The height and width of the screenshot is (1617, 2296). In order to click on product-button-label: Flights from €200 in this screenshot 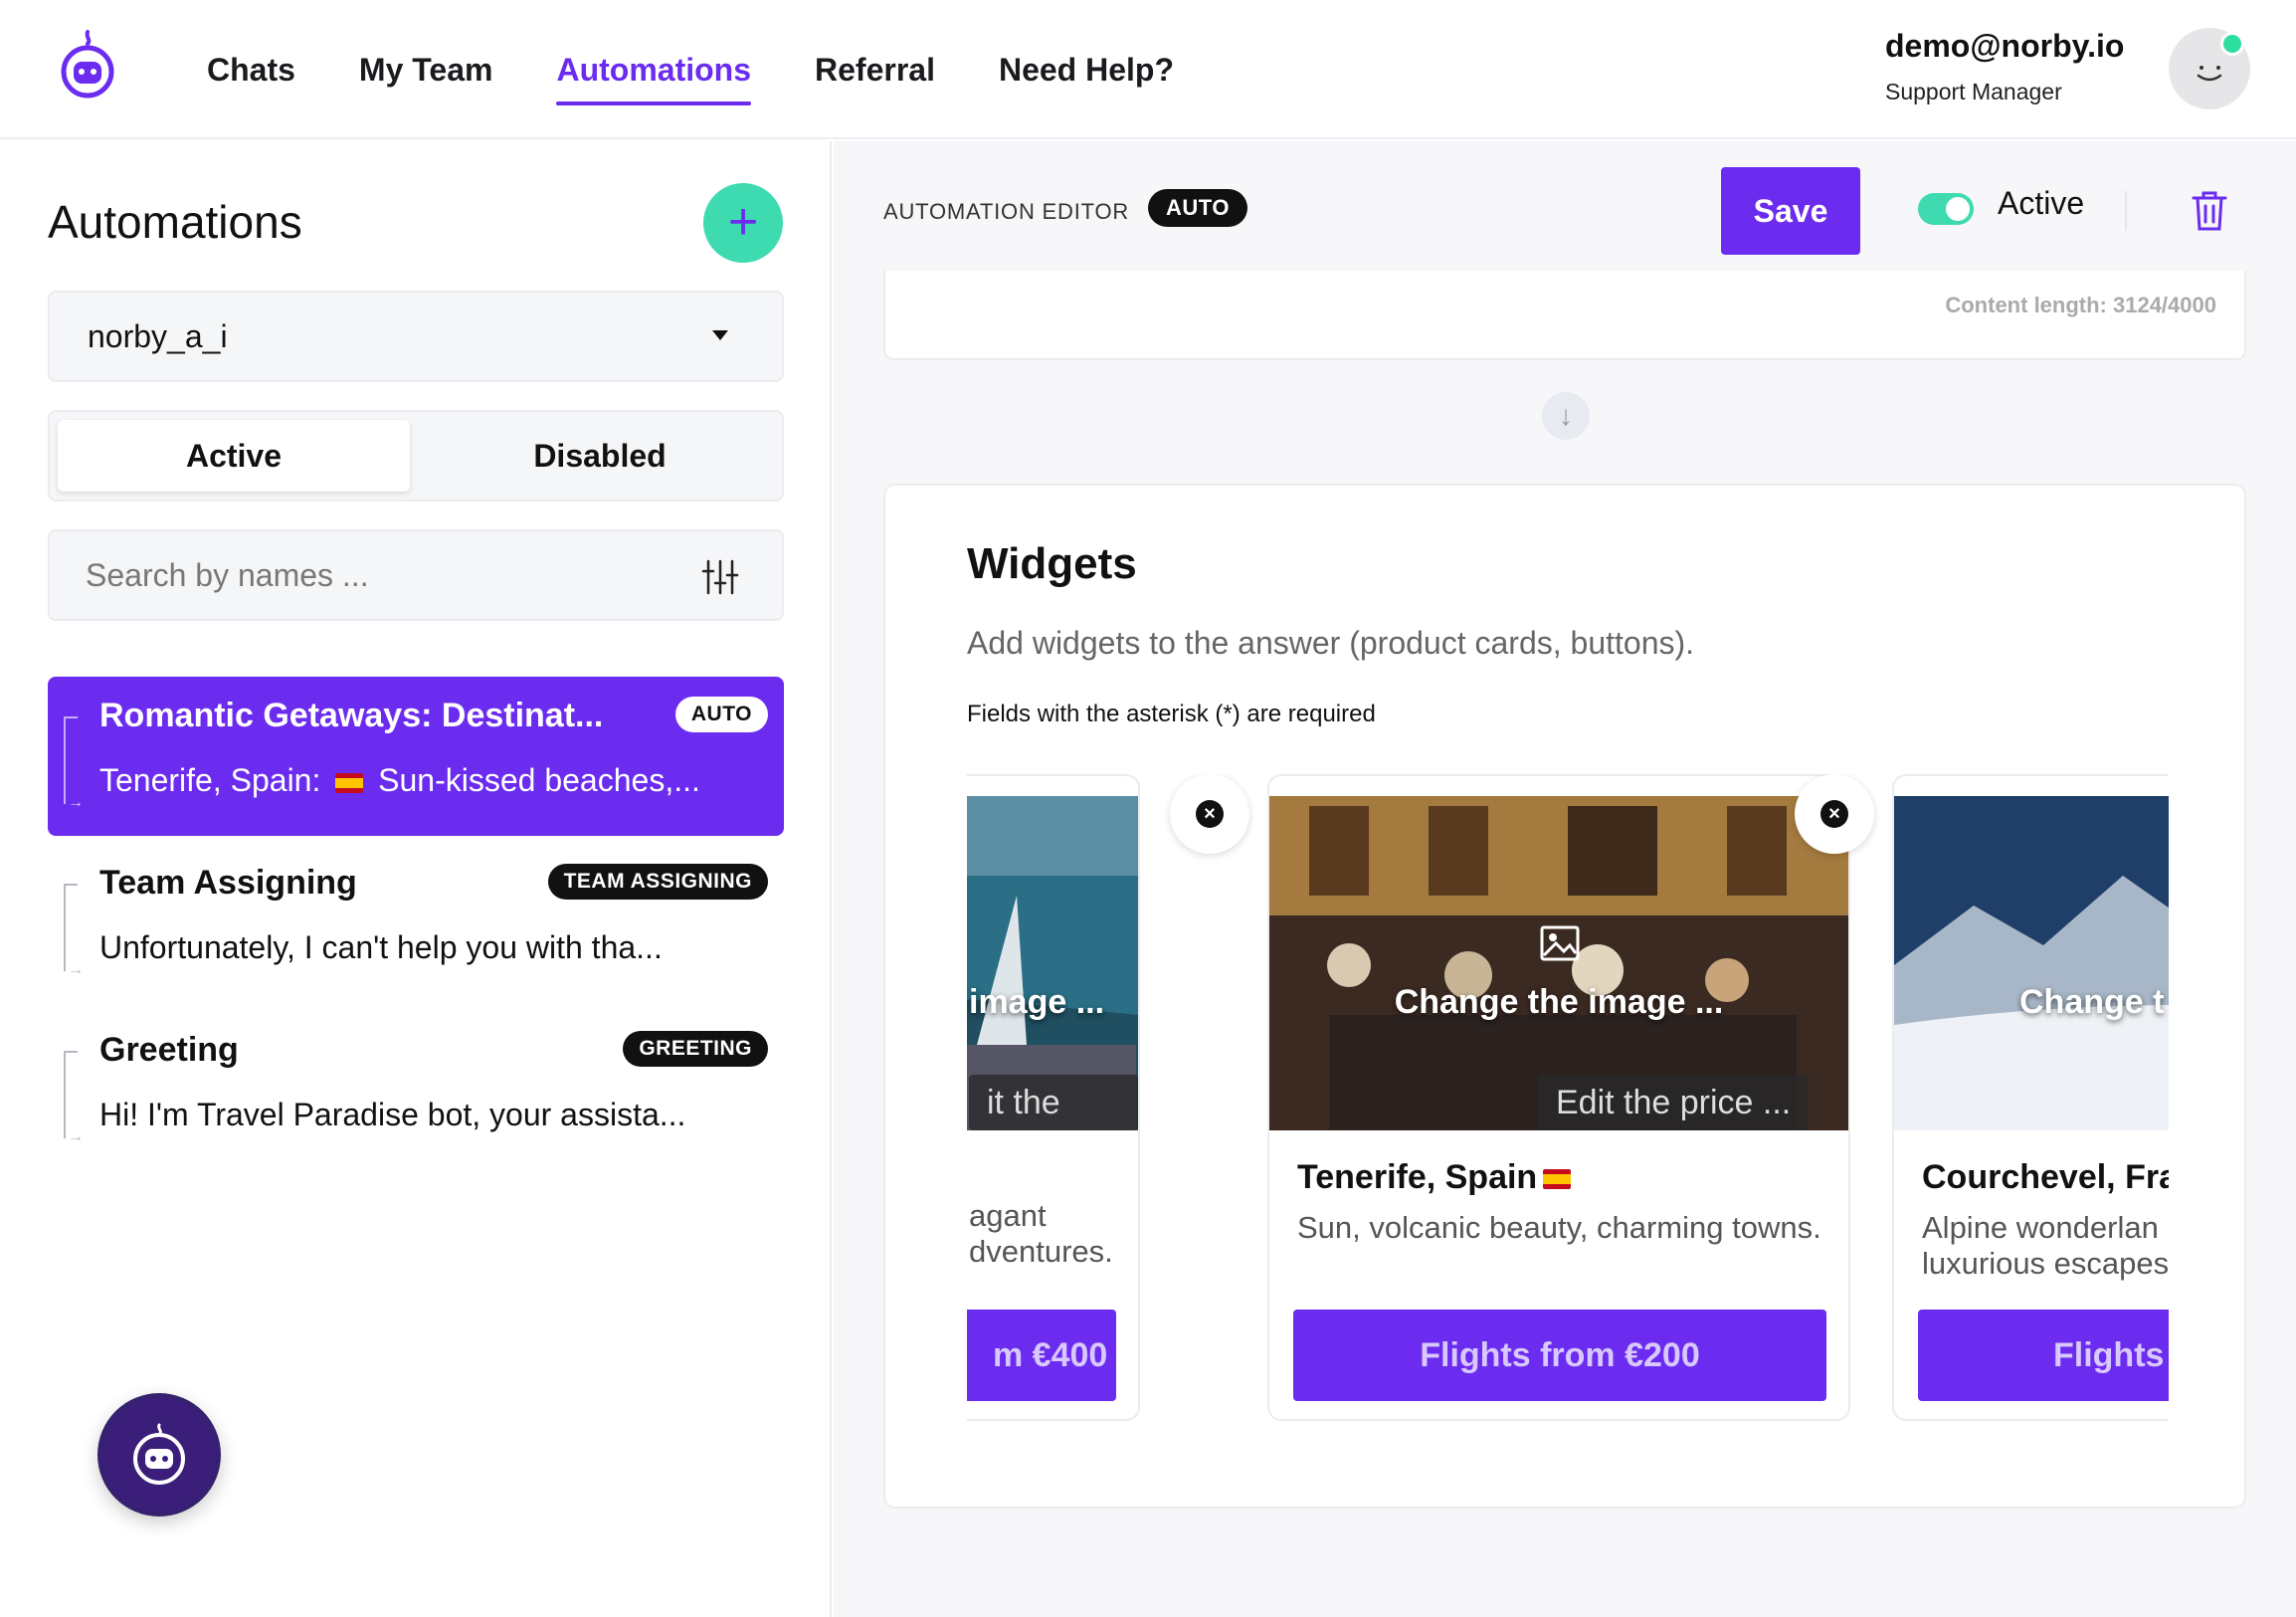, I will do `click(1560, 1355)`.